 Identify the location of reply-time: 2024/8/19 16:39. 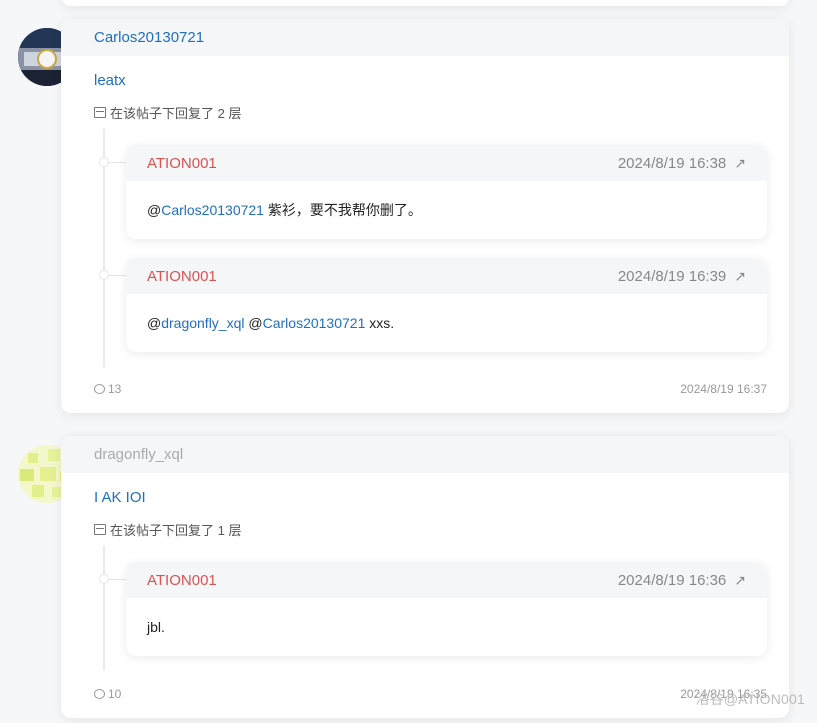
(672, 276).